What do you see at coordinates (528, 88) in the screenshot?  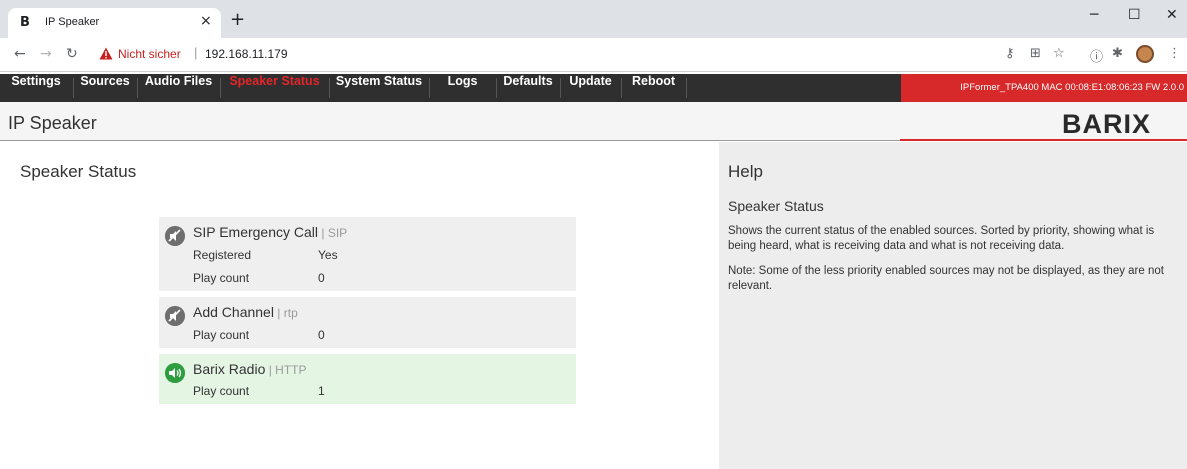 I see `nav-defaults: Defaults` at bounding box center [528, 88].